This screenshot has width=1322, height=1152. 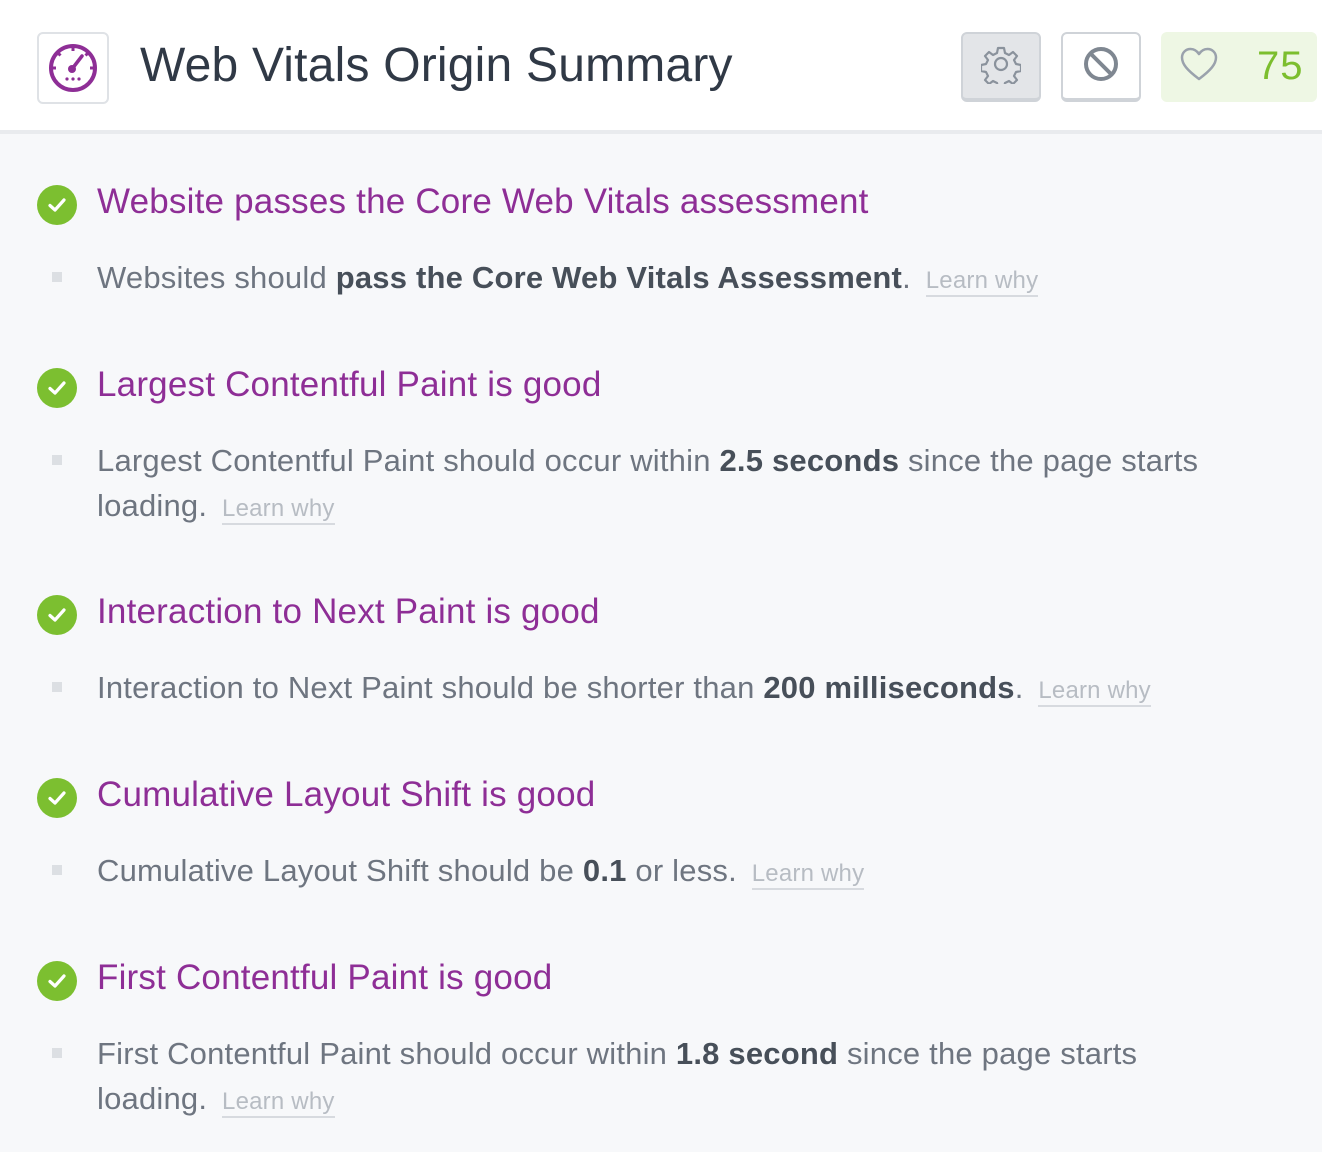 I want to click on gear-icon, so click(x=1001, y=66).